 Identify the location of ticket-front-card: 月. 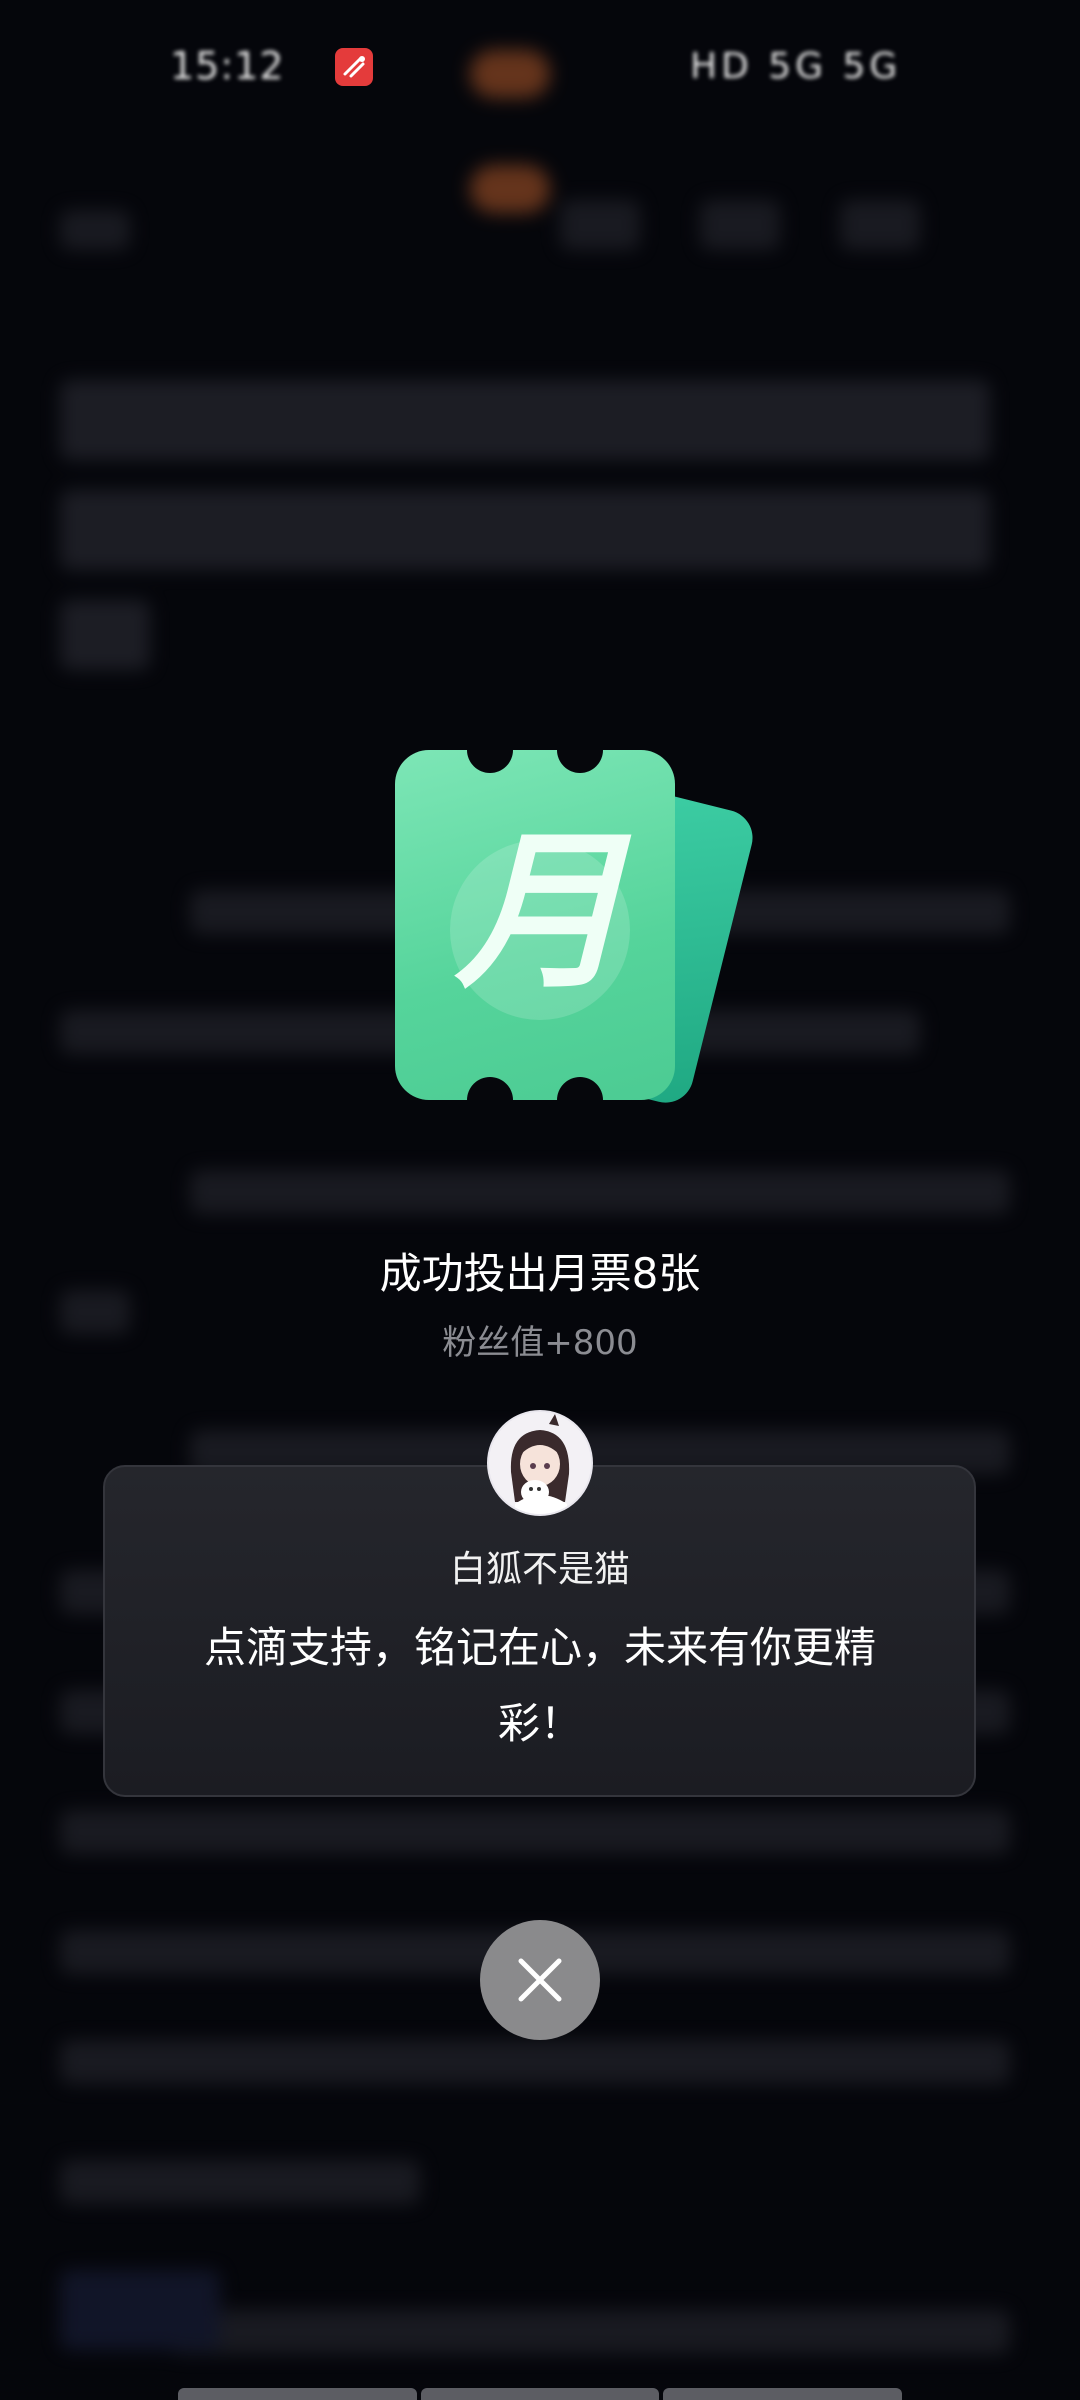
(535, 925).